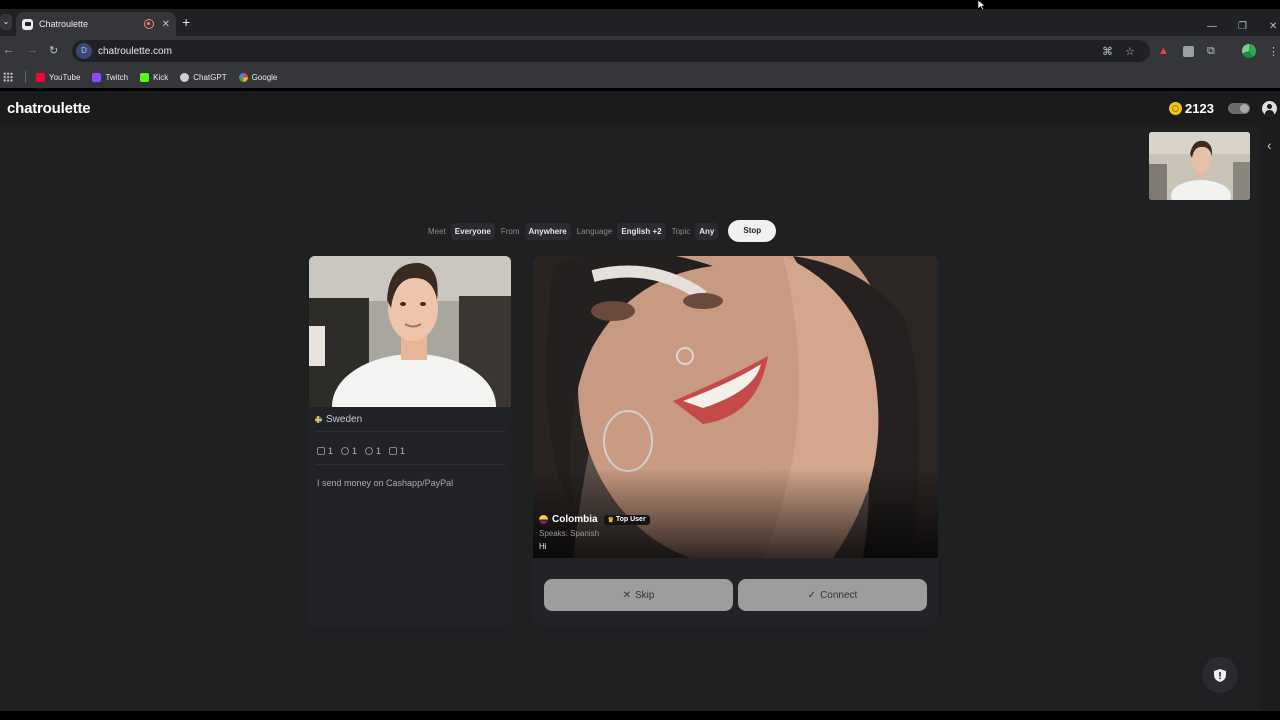  Describe the element at coordinates (1211, 51) in the screenshot. I see `extensions-puzzle-icon: ⧉` at that location.